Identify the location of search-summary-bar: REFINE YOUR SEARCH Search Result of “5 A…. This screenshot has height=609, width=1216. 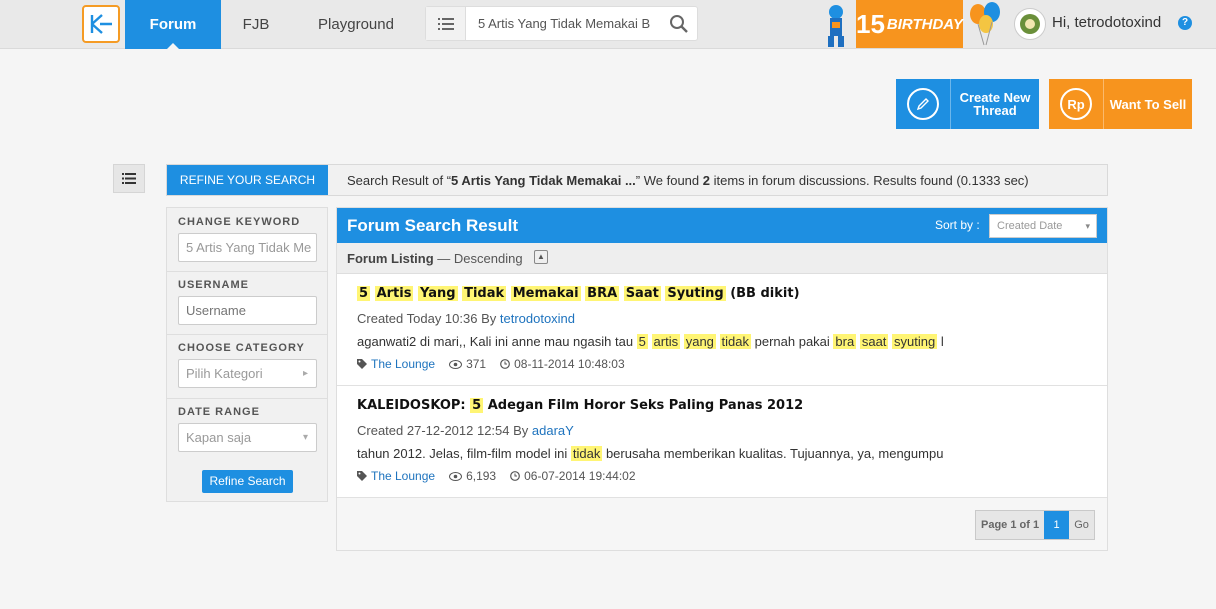
(637, 180).